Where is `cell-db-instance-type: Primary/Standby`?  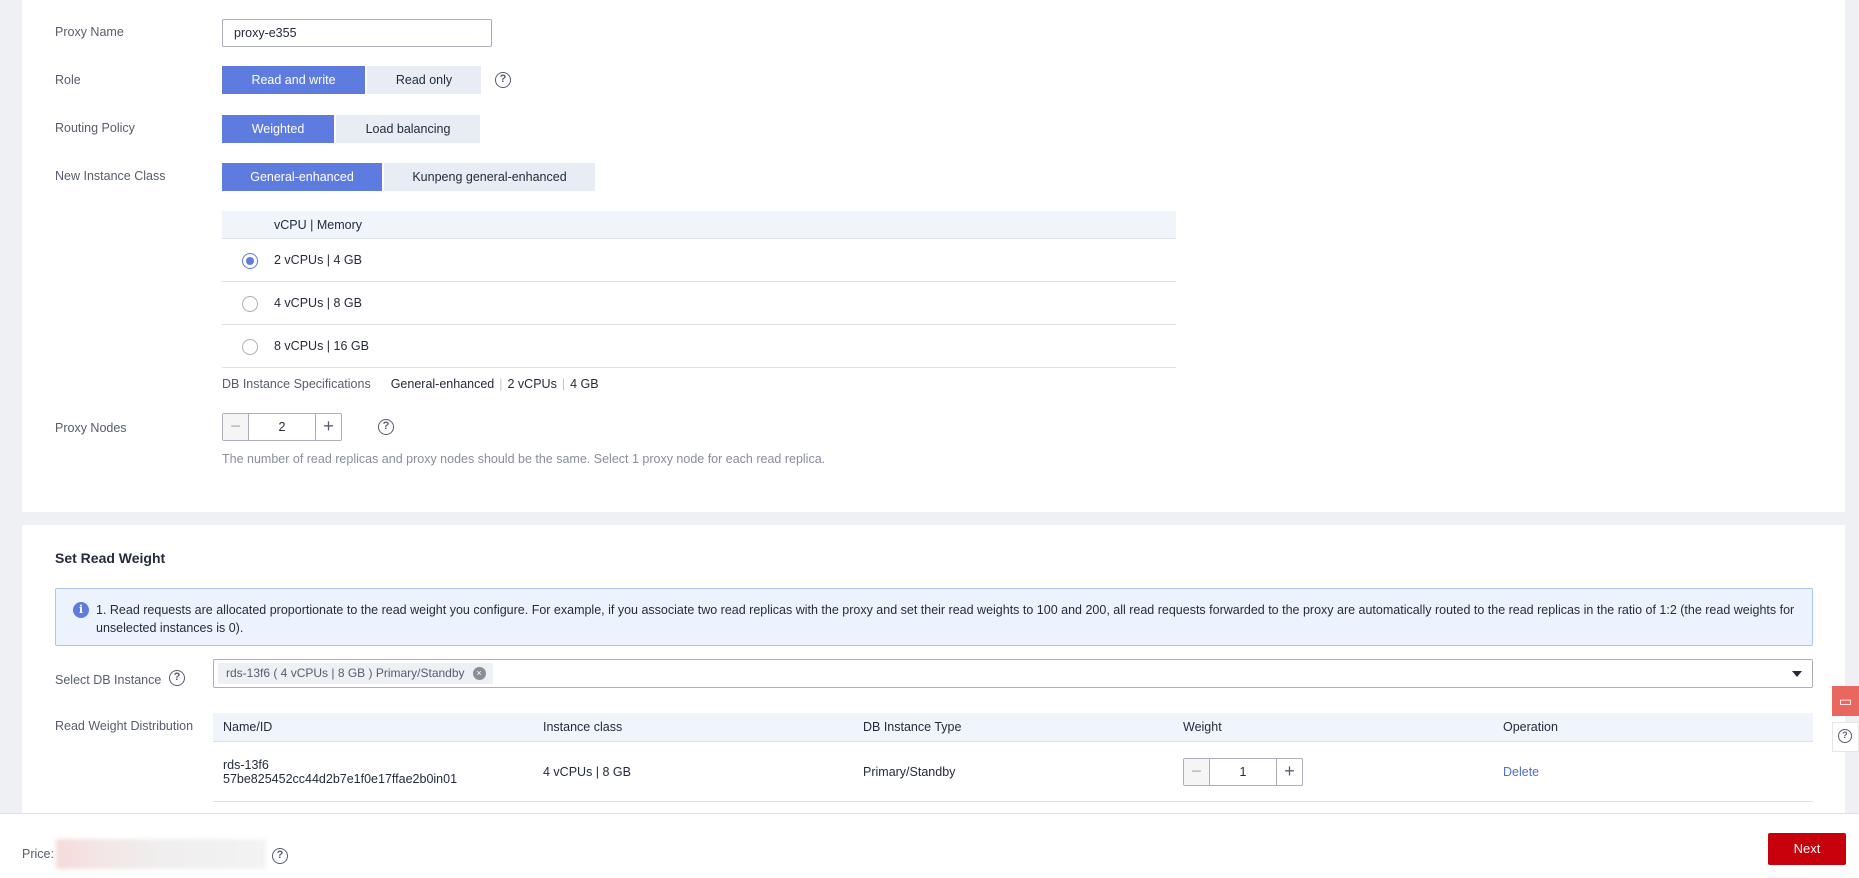 cell-db-instance-type: Primary/Standby is located at coordinates (909, 771).